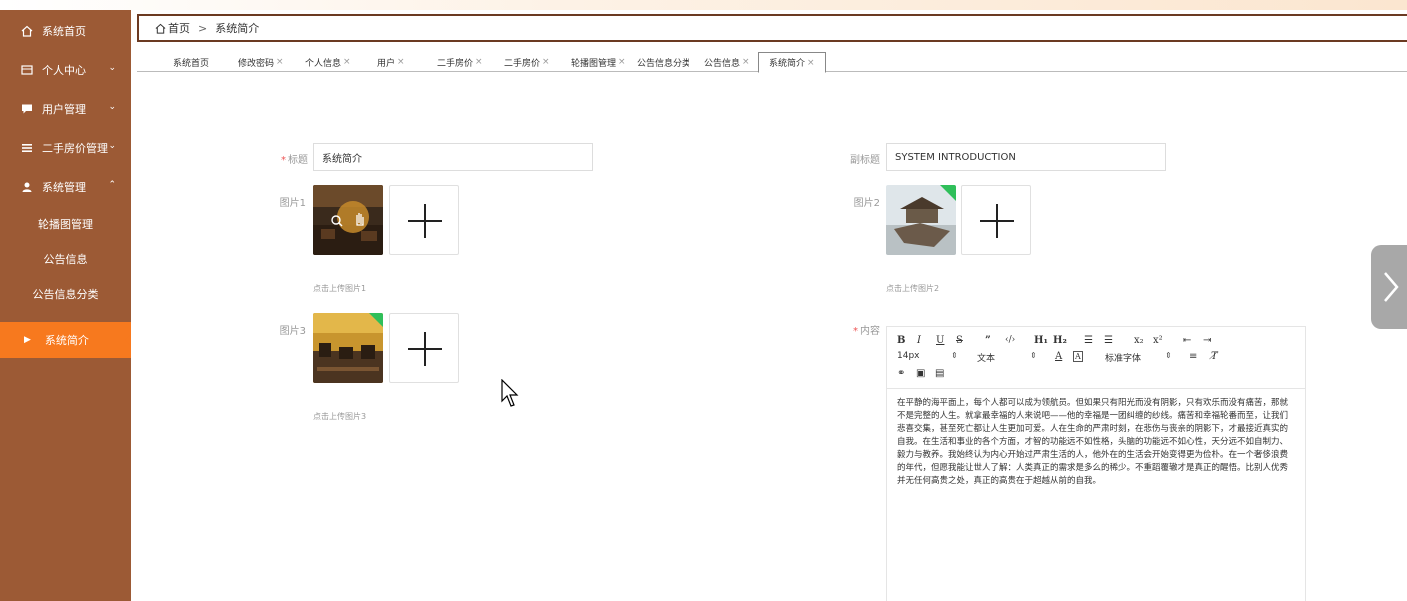 This screenshot has height=601, width=1407. I want to click on tab-user: 用户 ×, so click(391, 62).